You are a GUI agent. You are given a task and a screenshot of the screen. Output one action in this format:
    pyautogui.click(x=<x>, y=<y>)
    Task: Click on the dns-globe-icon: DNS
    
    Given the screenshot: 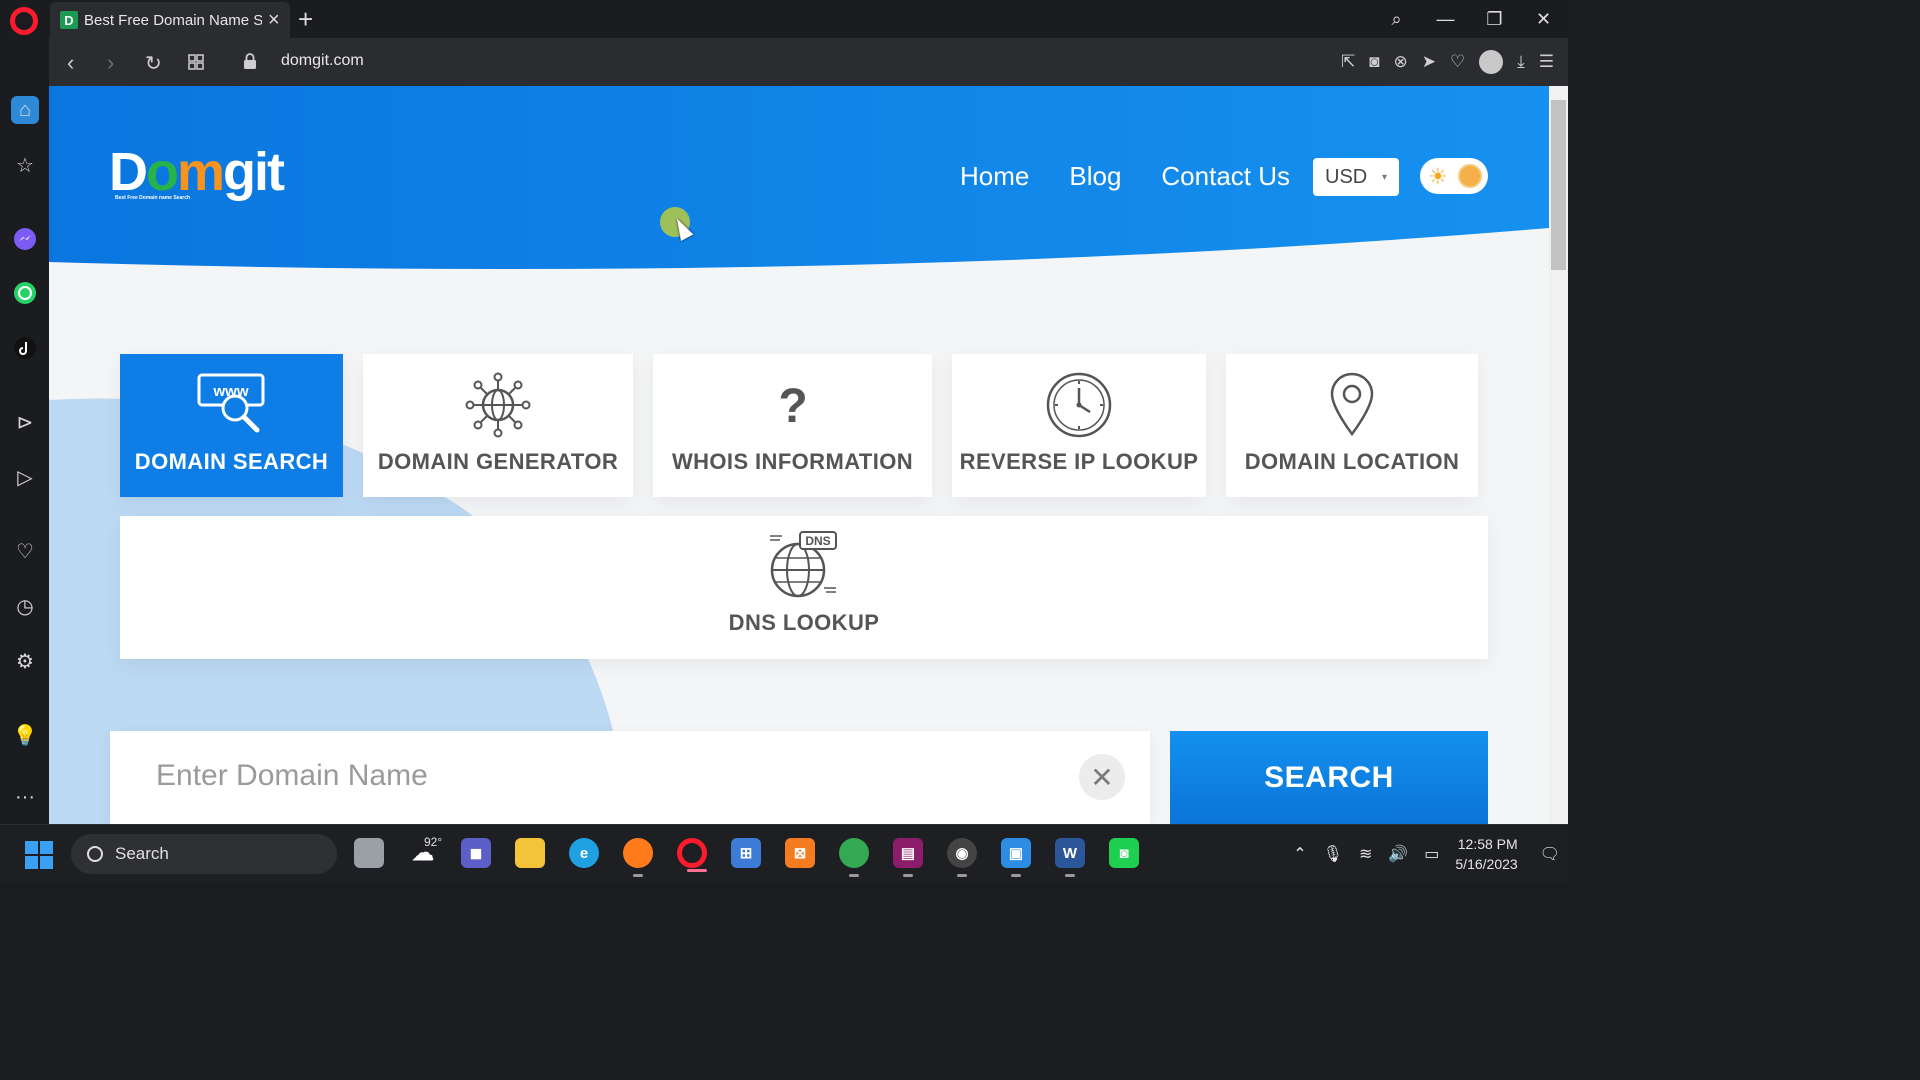 What is the action you would take?
    pyautogui.click(x=803, y=564)
    